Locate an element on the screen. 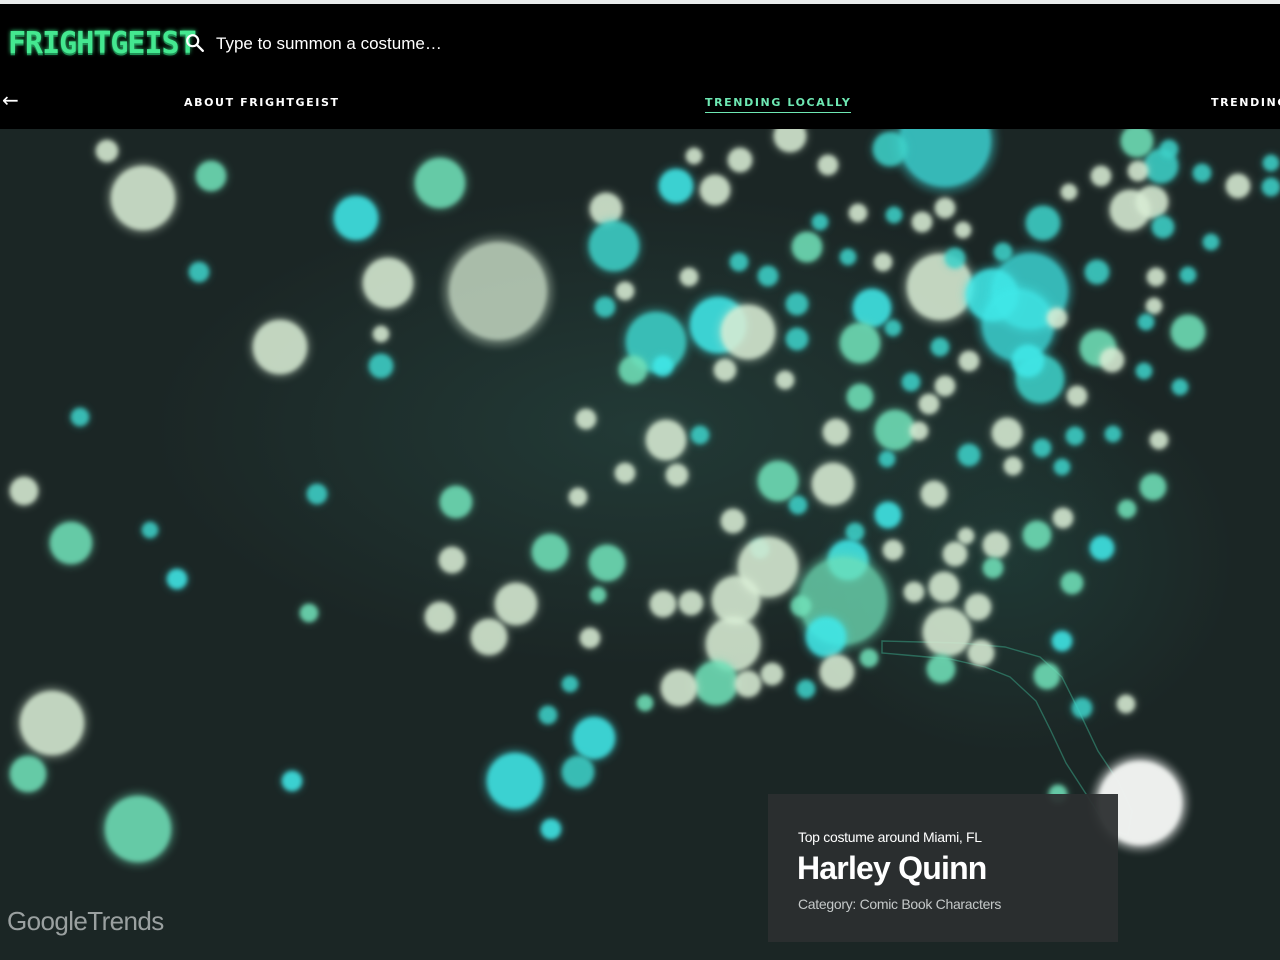 The width and height of the screenshot is (1280, 960). costume-search-input is located at coordinates (396, 44).